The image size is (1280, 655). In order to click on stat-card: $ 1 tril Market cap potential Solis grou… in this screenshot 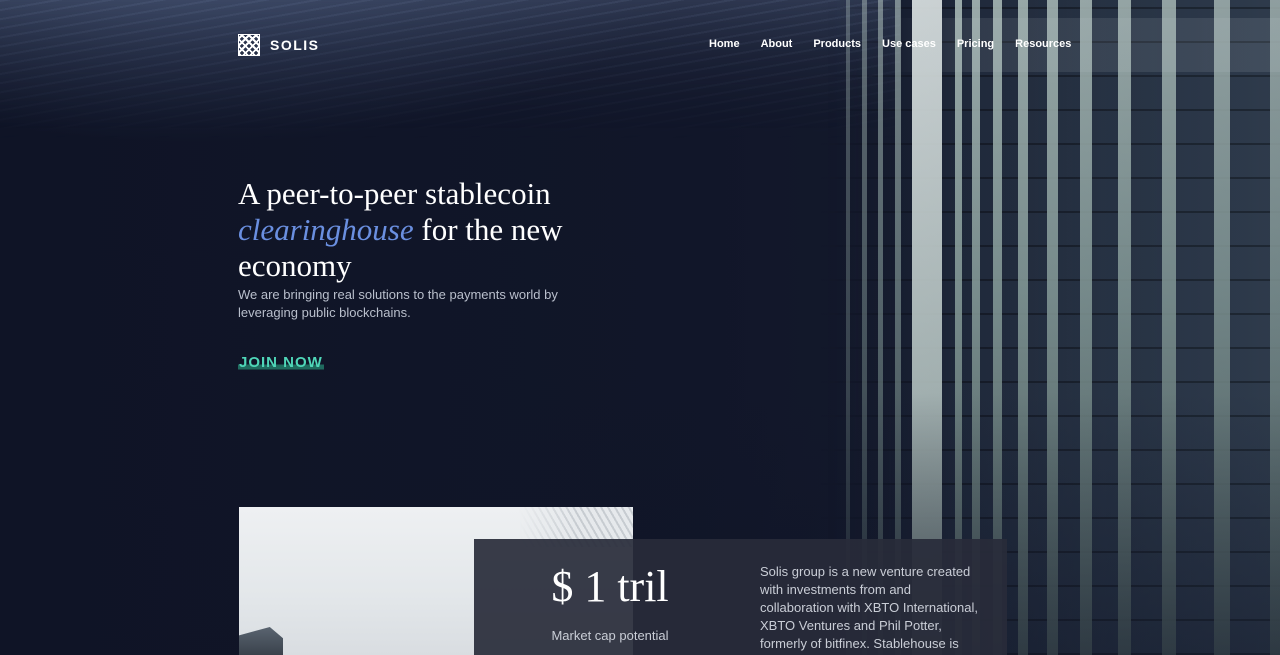, I will do `click(740, 597)`.